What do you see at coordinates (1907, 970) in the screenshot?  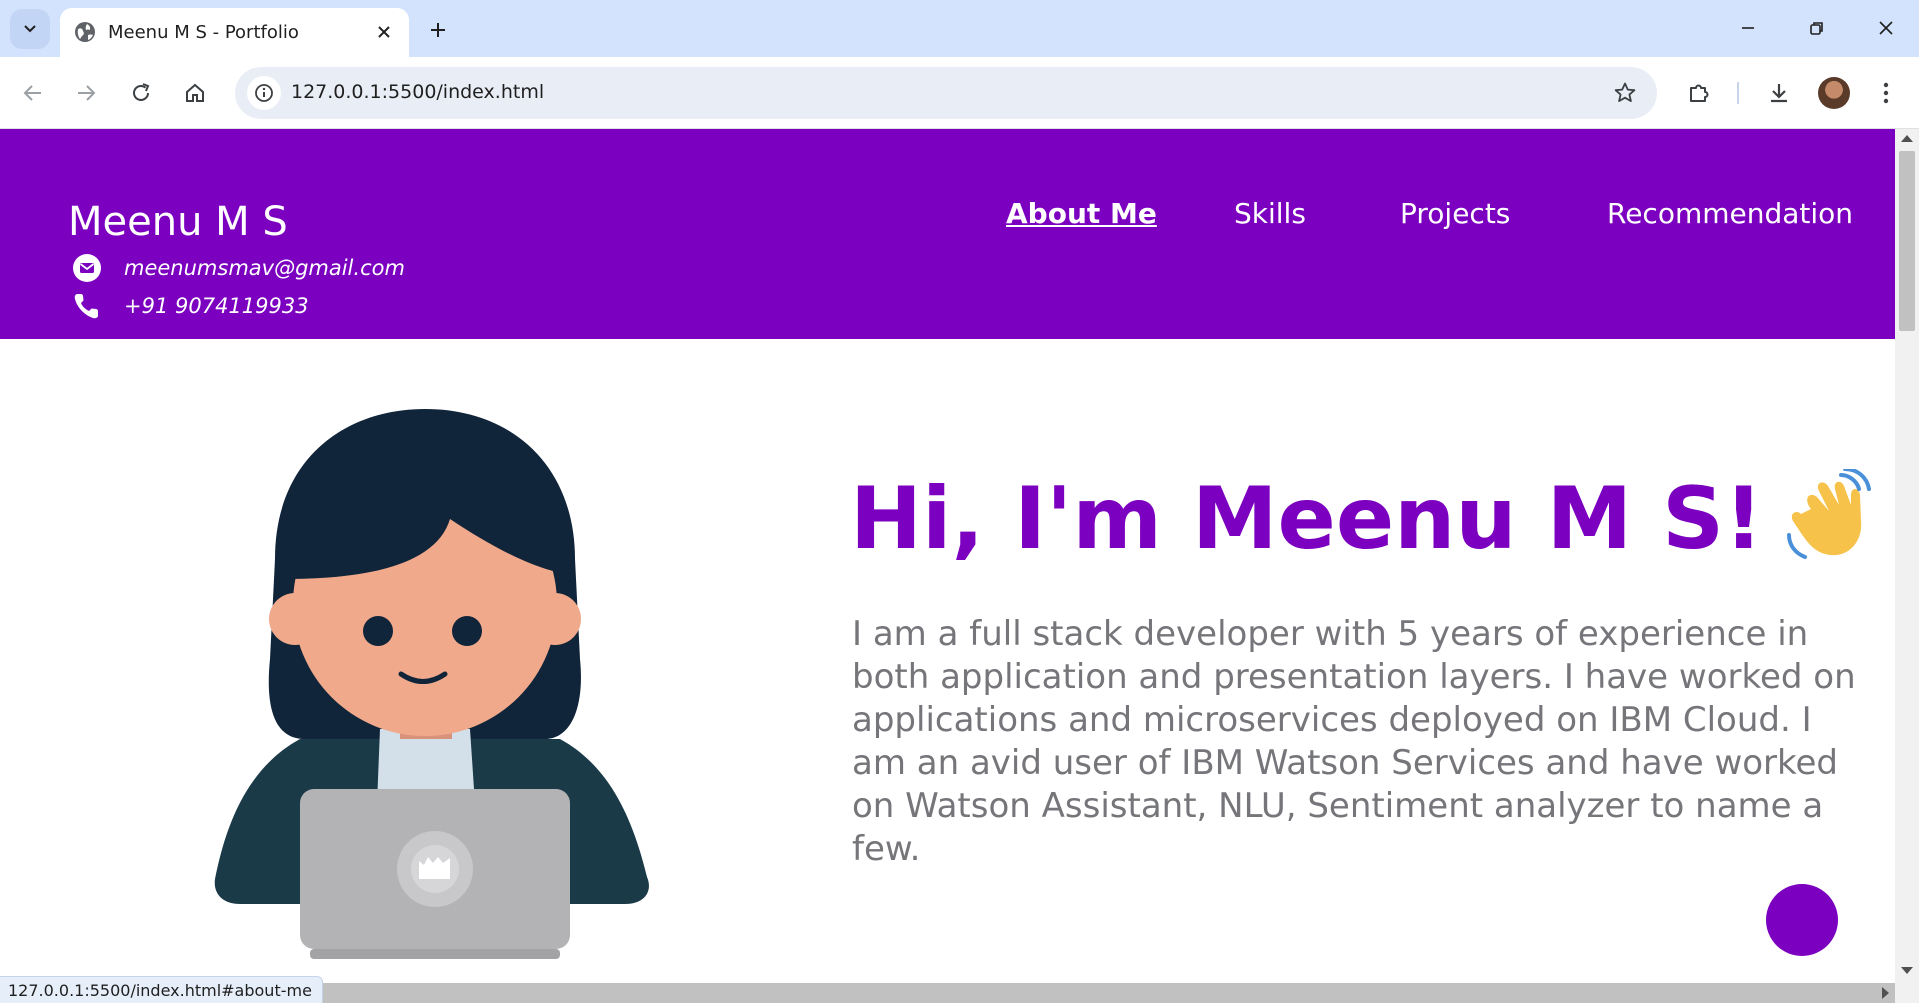 I see `scroll-down-arrow-icon` at bounding box center [1907, 970].